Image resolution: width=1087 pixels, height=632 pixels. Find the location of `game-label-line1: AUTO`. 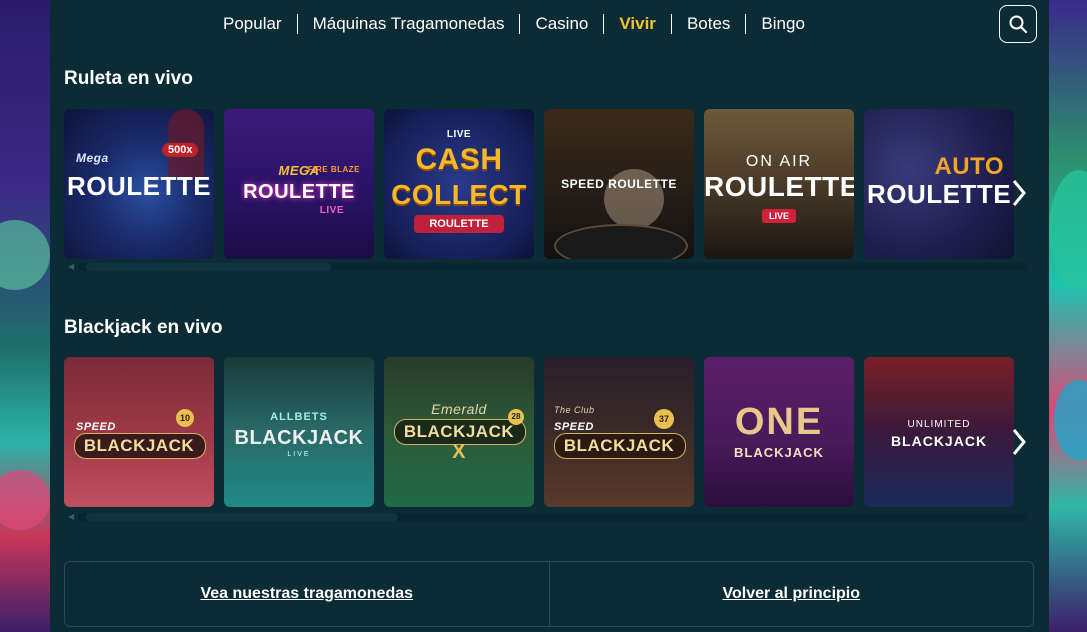

game-label-line1: AUTO is located at coordinates (969, 166).